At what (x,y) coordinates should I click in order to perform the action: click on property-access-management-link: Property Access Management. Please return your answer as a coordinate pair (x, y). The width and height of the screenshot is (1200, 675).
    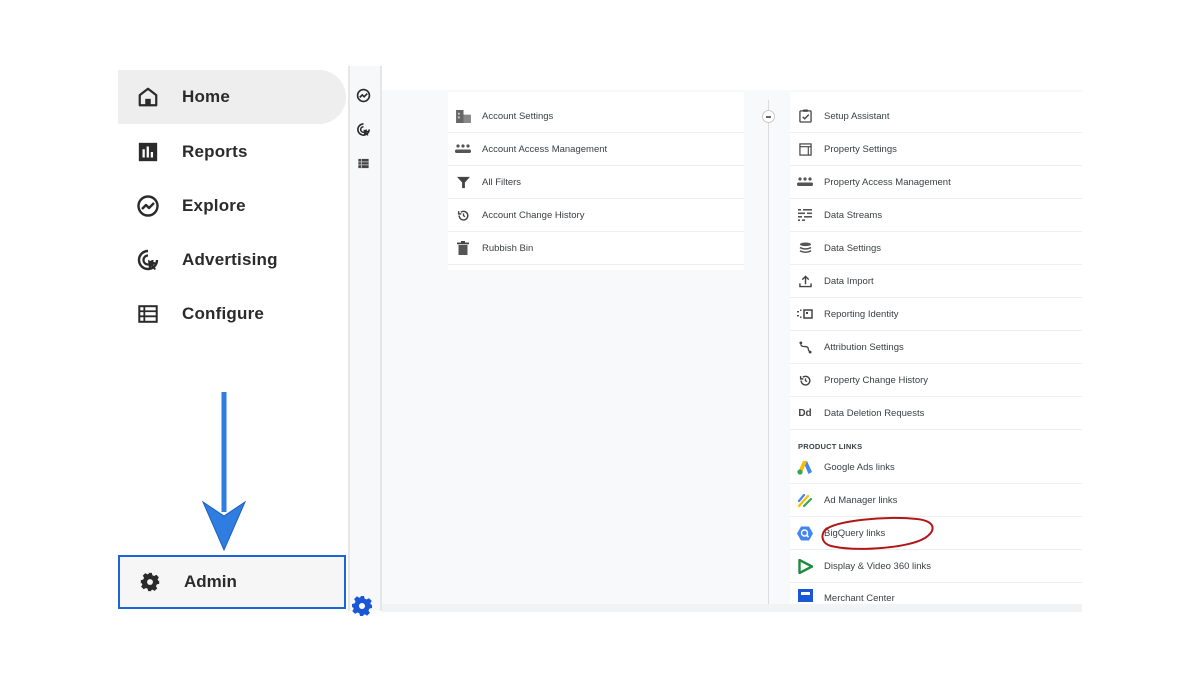
    Looking at the image, I should click on (936, 182).